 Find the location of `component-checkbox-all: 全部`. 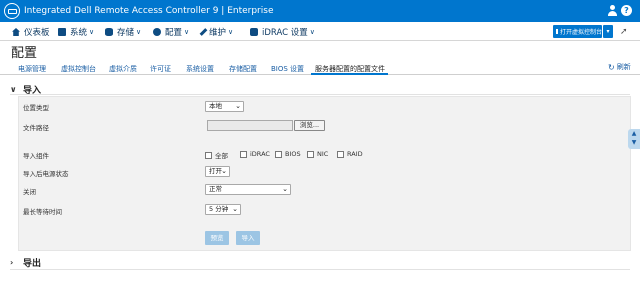

component-checkbox-all: 全部 is located at coordinates (216, 155).